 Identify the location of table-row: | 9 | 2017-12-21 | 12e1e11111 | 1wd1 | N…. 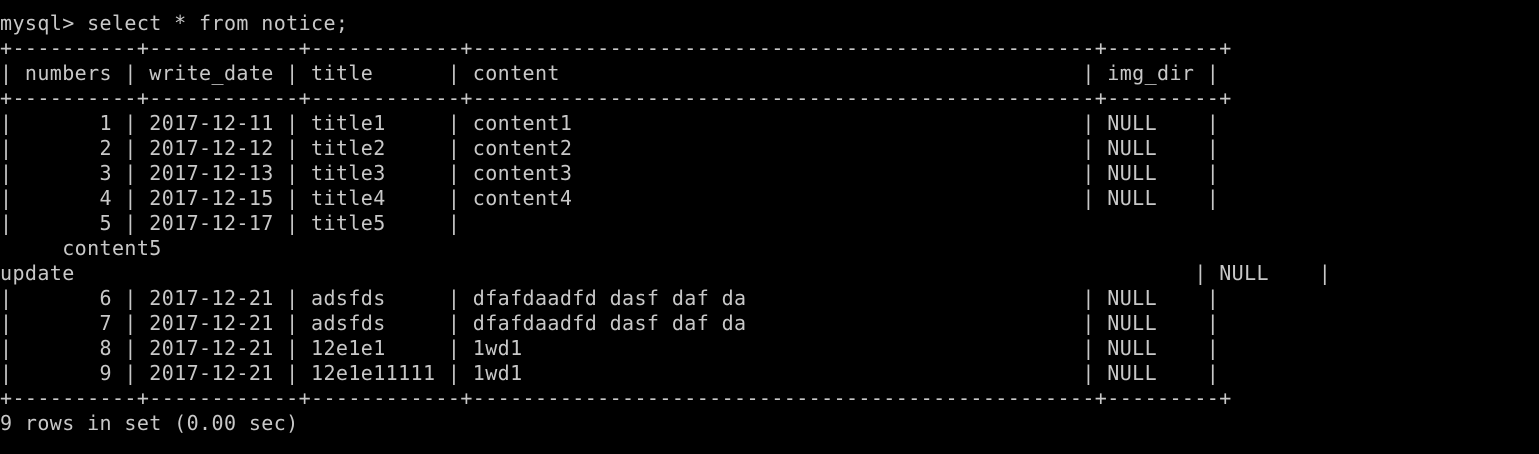
(610, 373).